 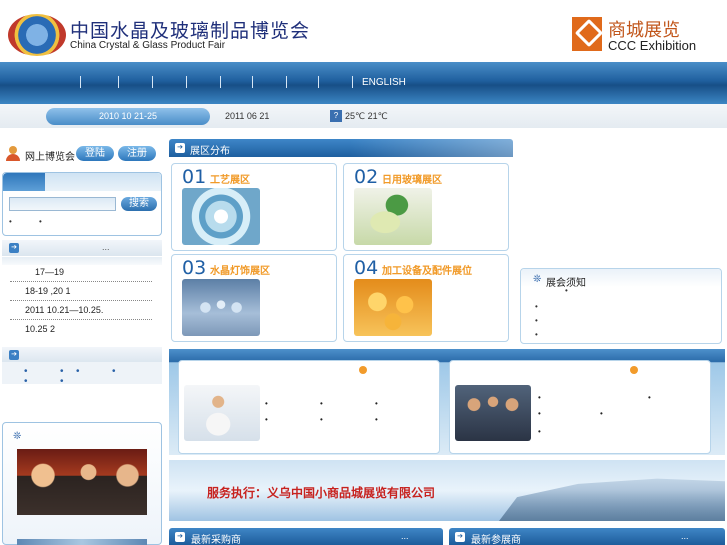 I want to click on zone-name: 加工设备及配件展位, so click(x=427, y=269).